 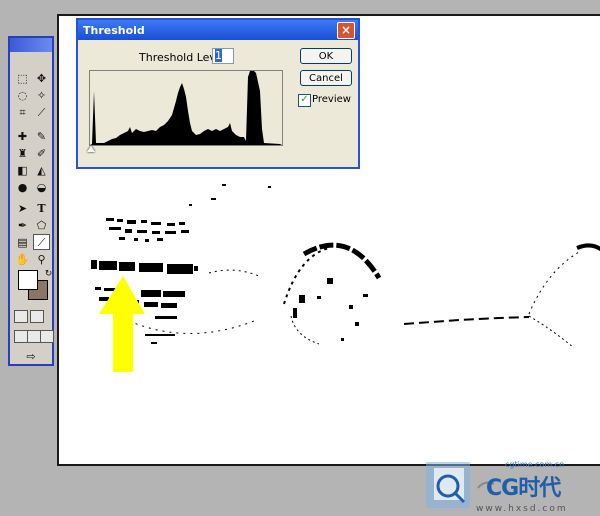 I want to click on watermark-url: www.hxsd.com, so click(x=522, y=509).